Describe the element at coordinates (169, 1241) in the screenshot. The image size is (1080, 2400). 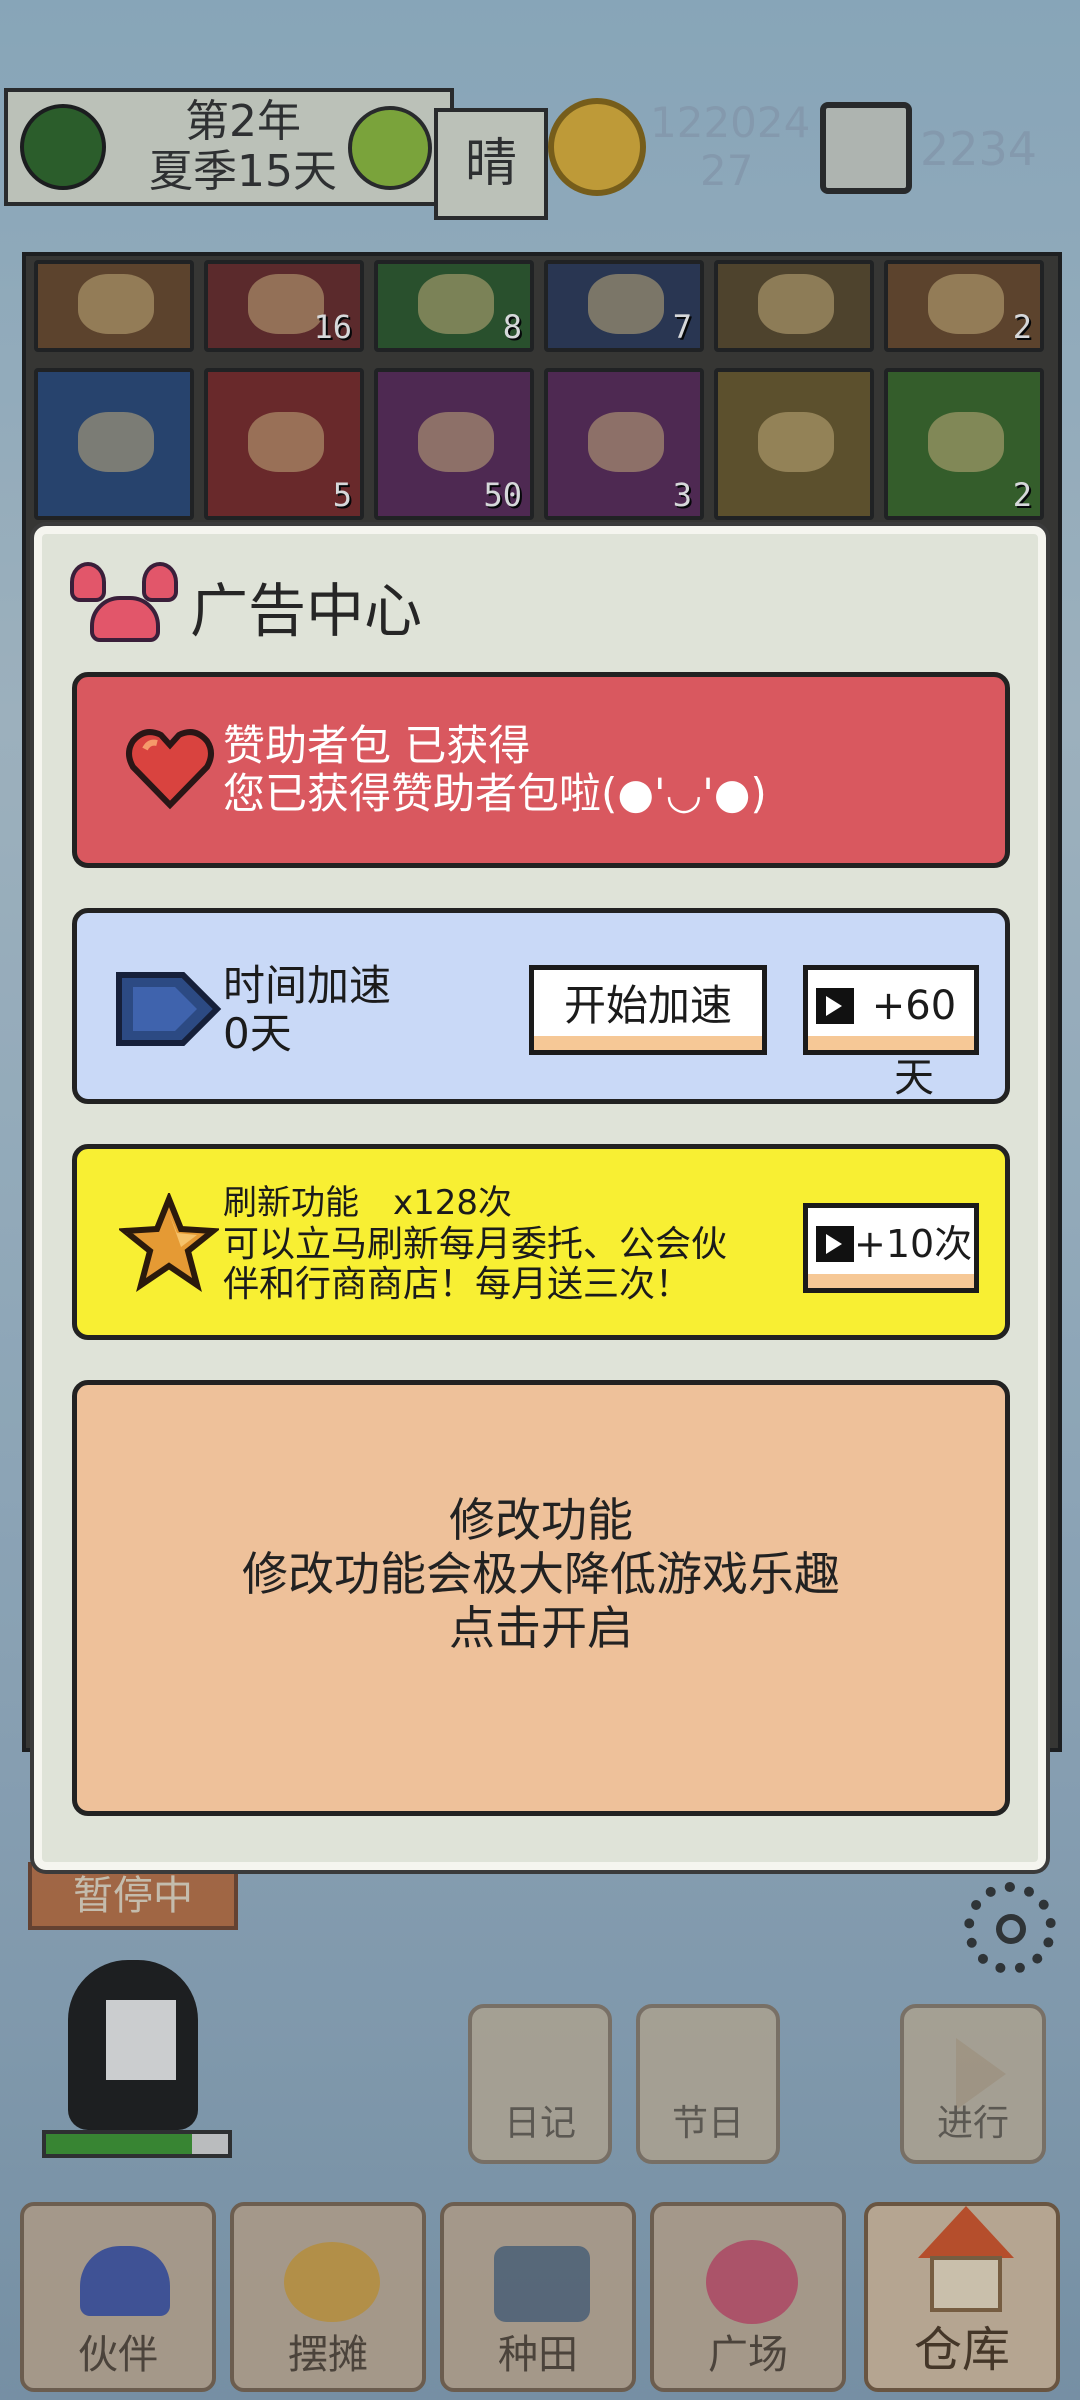
I see `star-icon` at that location.